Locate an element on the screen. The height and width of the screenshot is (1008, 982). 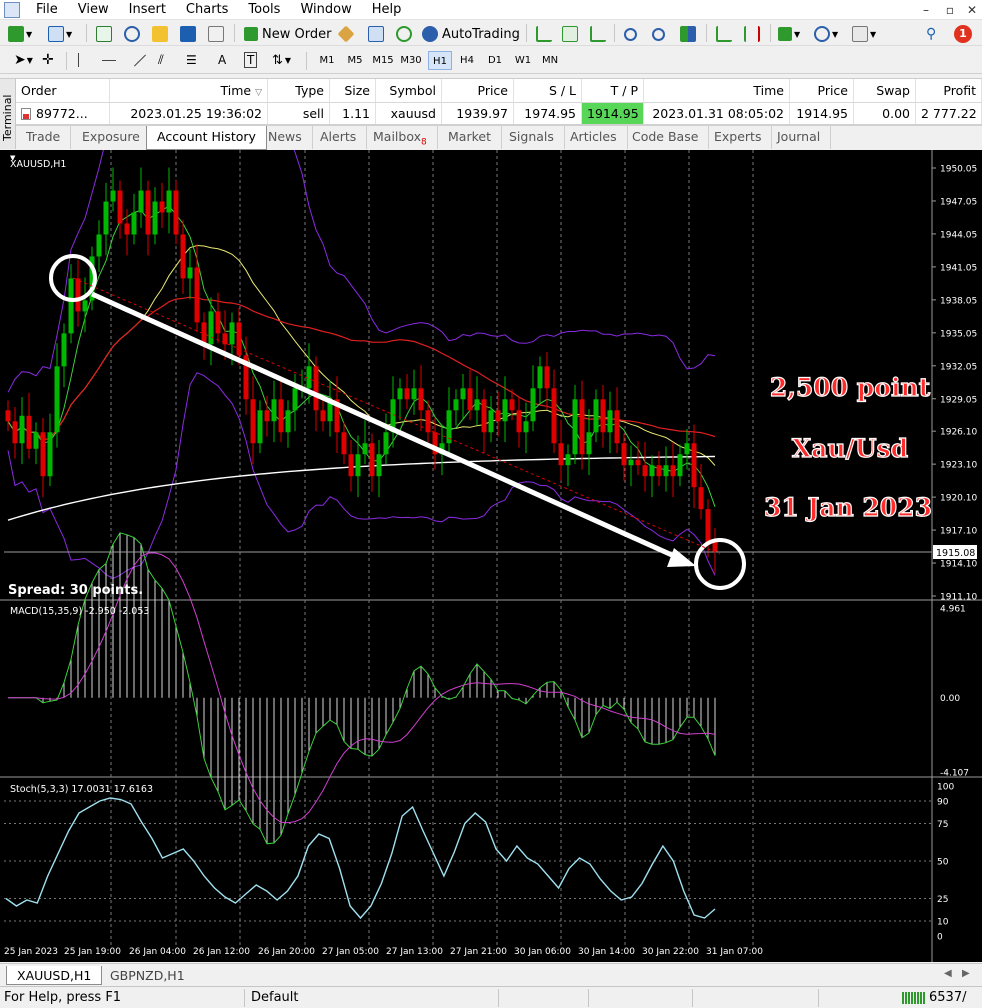
profiles-button: ▼ is located at coordinates (60, 34).